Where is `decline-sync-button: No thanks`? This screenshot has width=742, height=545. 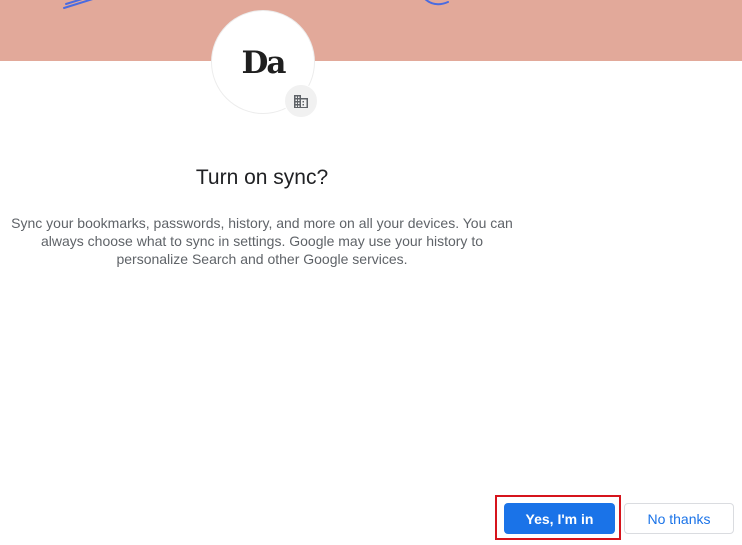
decline-sync-button: No thanks is located at coordinates (679, 518).